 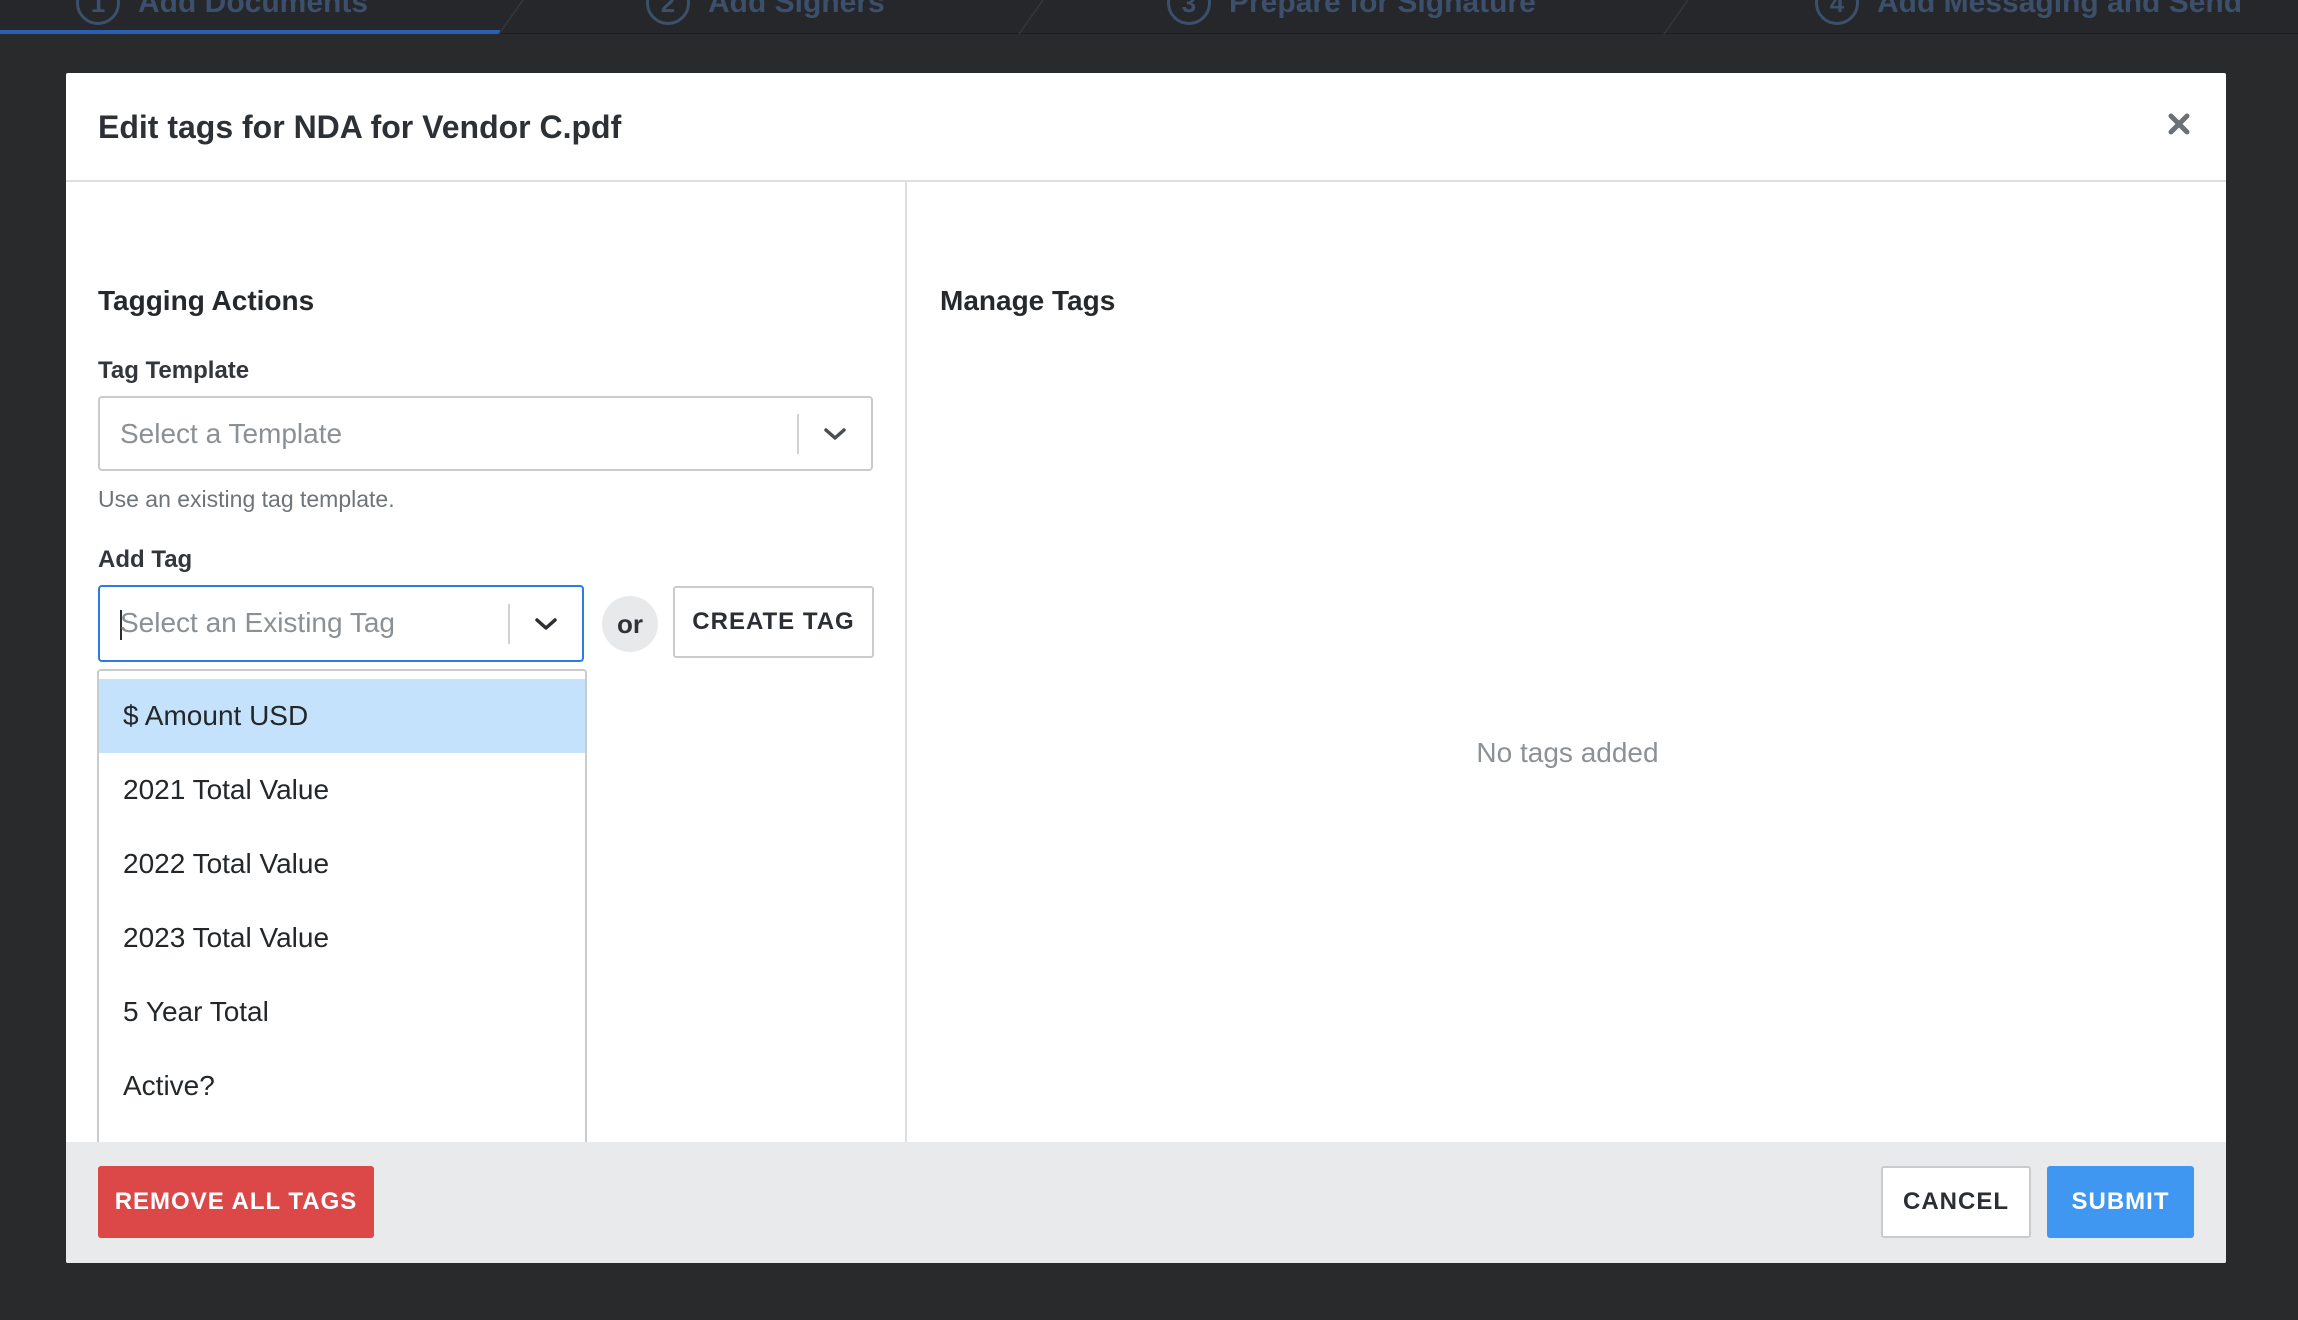 What do you see at coordinates (630, 624) in the screenshot?
I see `or-divider-badge: or` at bounding box center [630, 624].